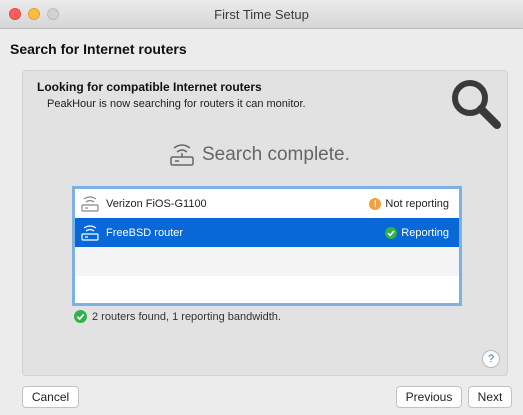 The image size is (523, 415). What do you see at coordinates (267, 203) in the screenshot?
I see `router-row: Verizon FiOS-G1100 ! Not reporting` at bounding box center [267, 203].